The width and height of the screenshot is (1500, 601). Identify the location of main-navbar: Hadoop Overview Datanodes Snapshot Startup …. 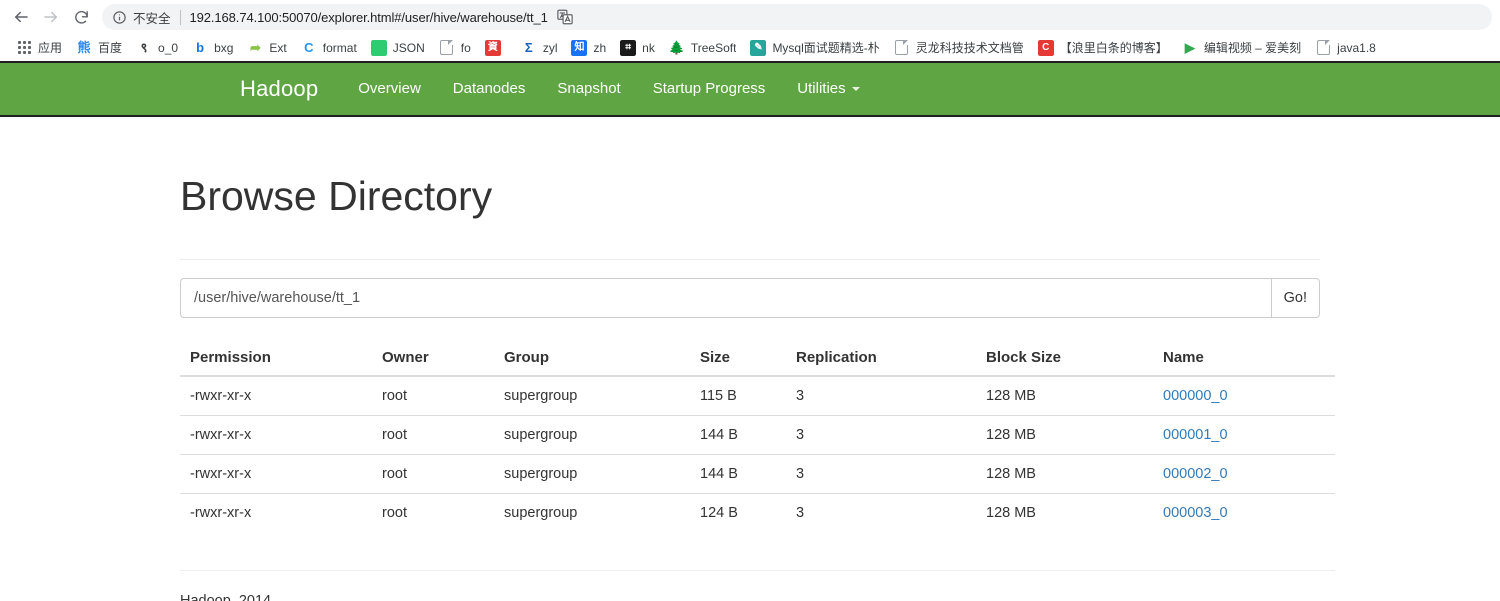
(750, 89).